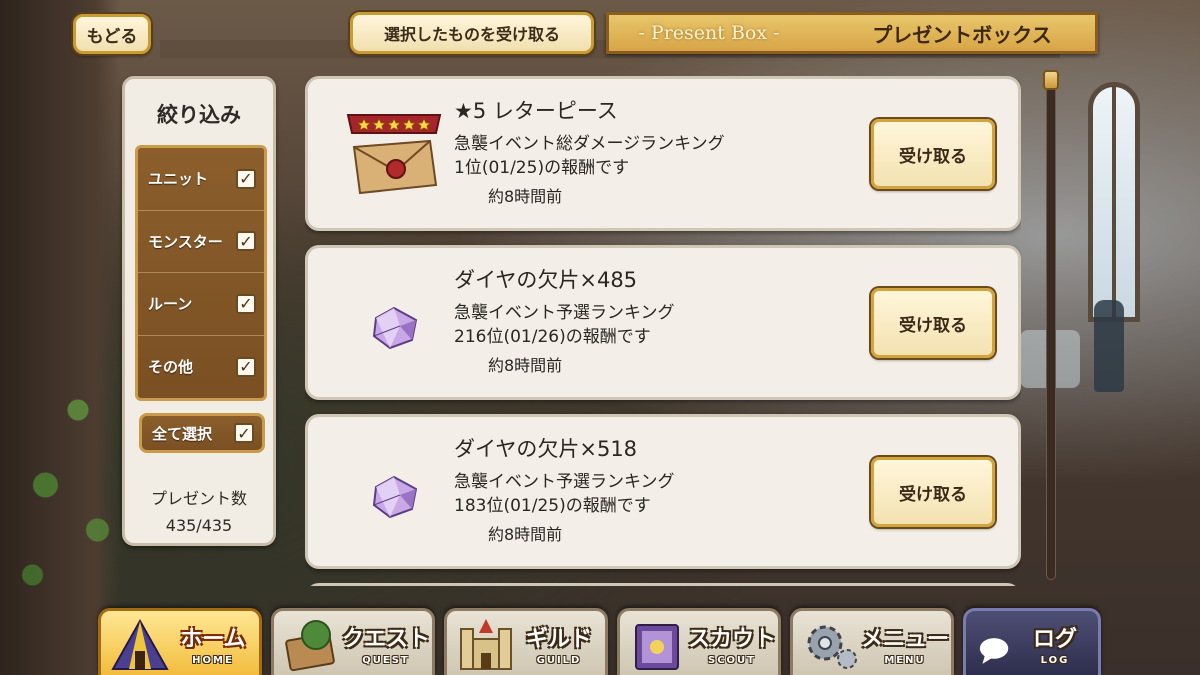 This screenshot has height=675, width=1200. I want to click on nav-sublabel: MENU, so click(905, 660).